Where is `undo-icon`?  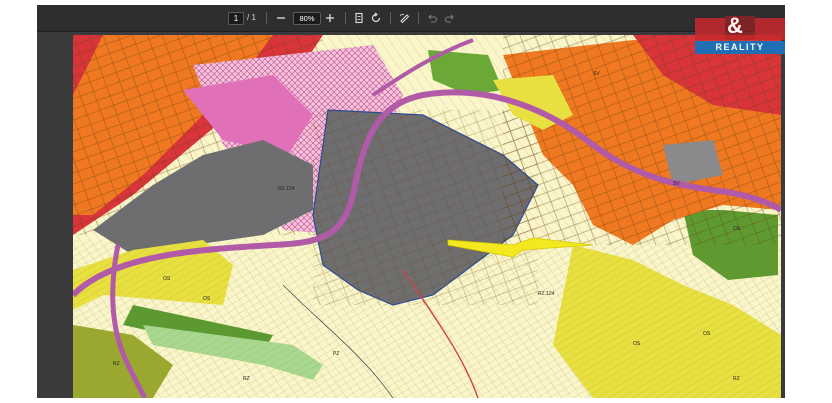 undo-icon is located at coordinates (433, 18).